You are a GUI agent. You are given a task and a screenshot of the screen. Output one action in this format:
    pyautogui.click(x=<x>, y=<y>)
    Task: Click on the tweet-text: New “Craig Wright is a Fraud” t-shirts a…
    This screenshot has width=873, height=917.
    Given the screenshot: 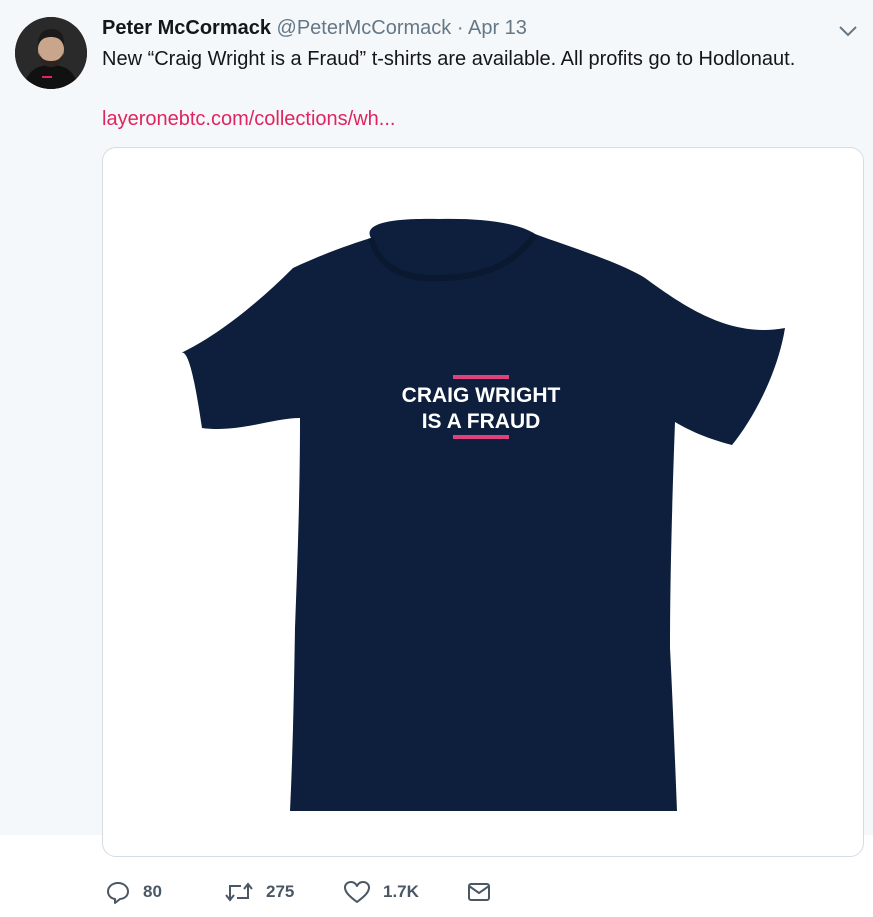 What is the action you would take?
    pyautogui.click(x=449, y=59)
    